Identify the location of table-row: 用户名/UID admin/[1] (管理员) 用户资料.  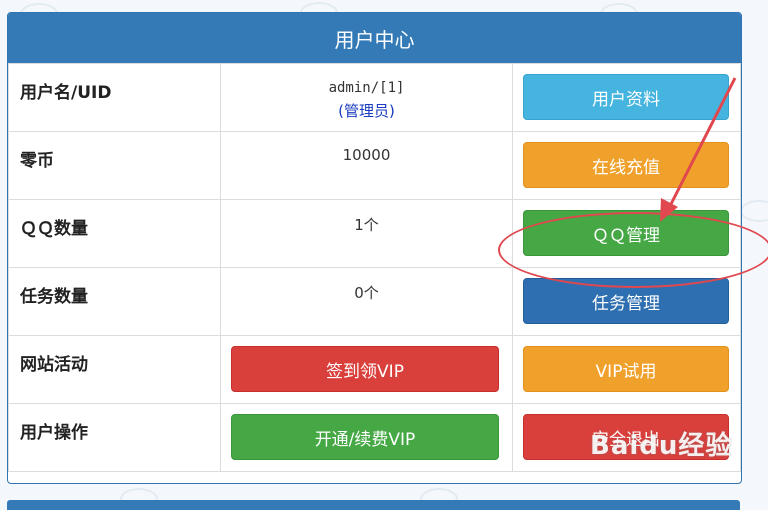
(374, 97).